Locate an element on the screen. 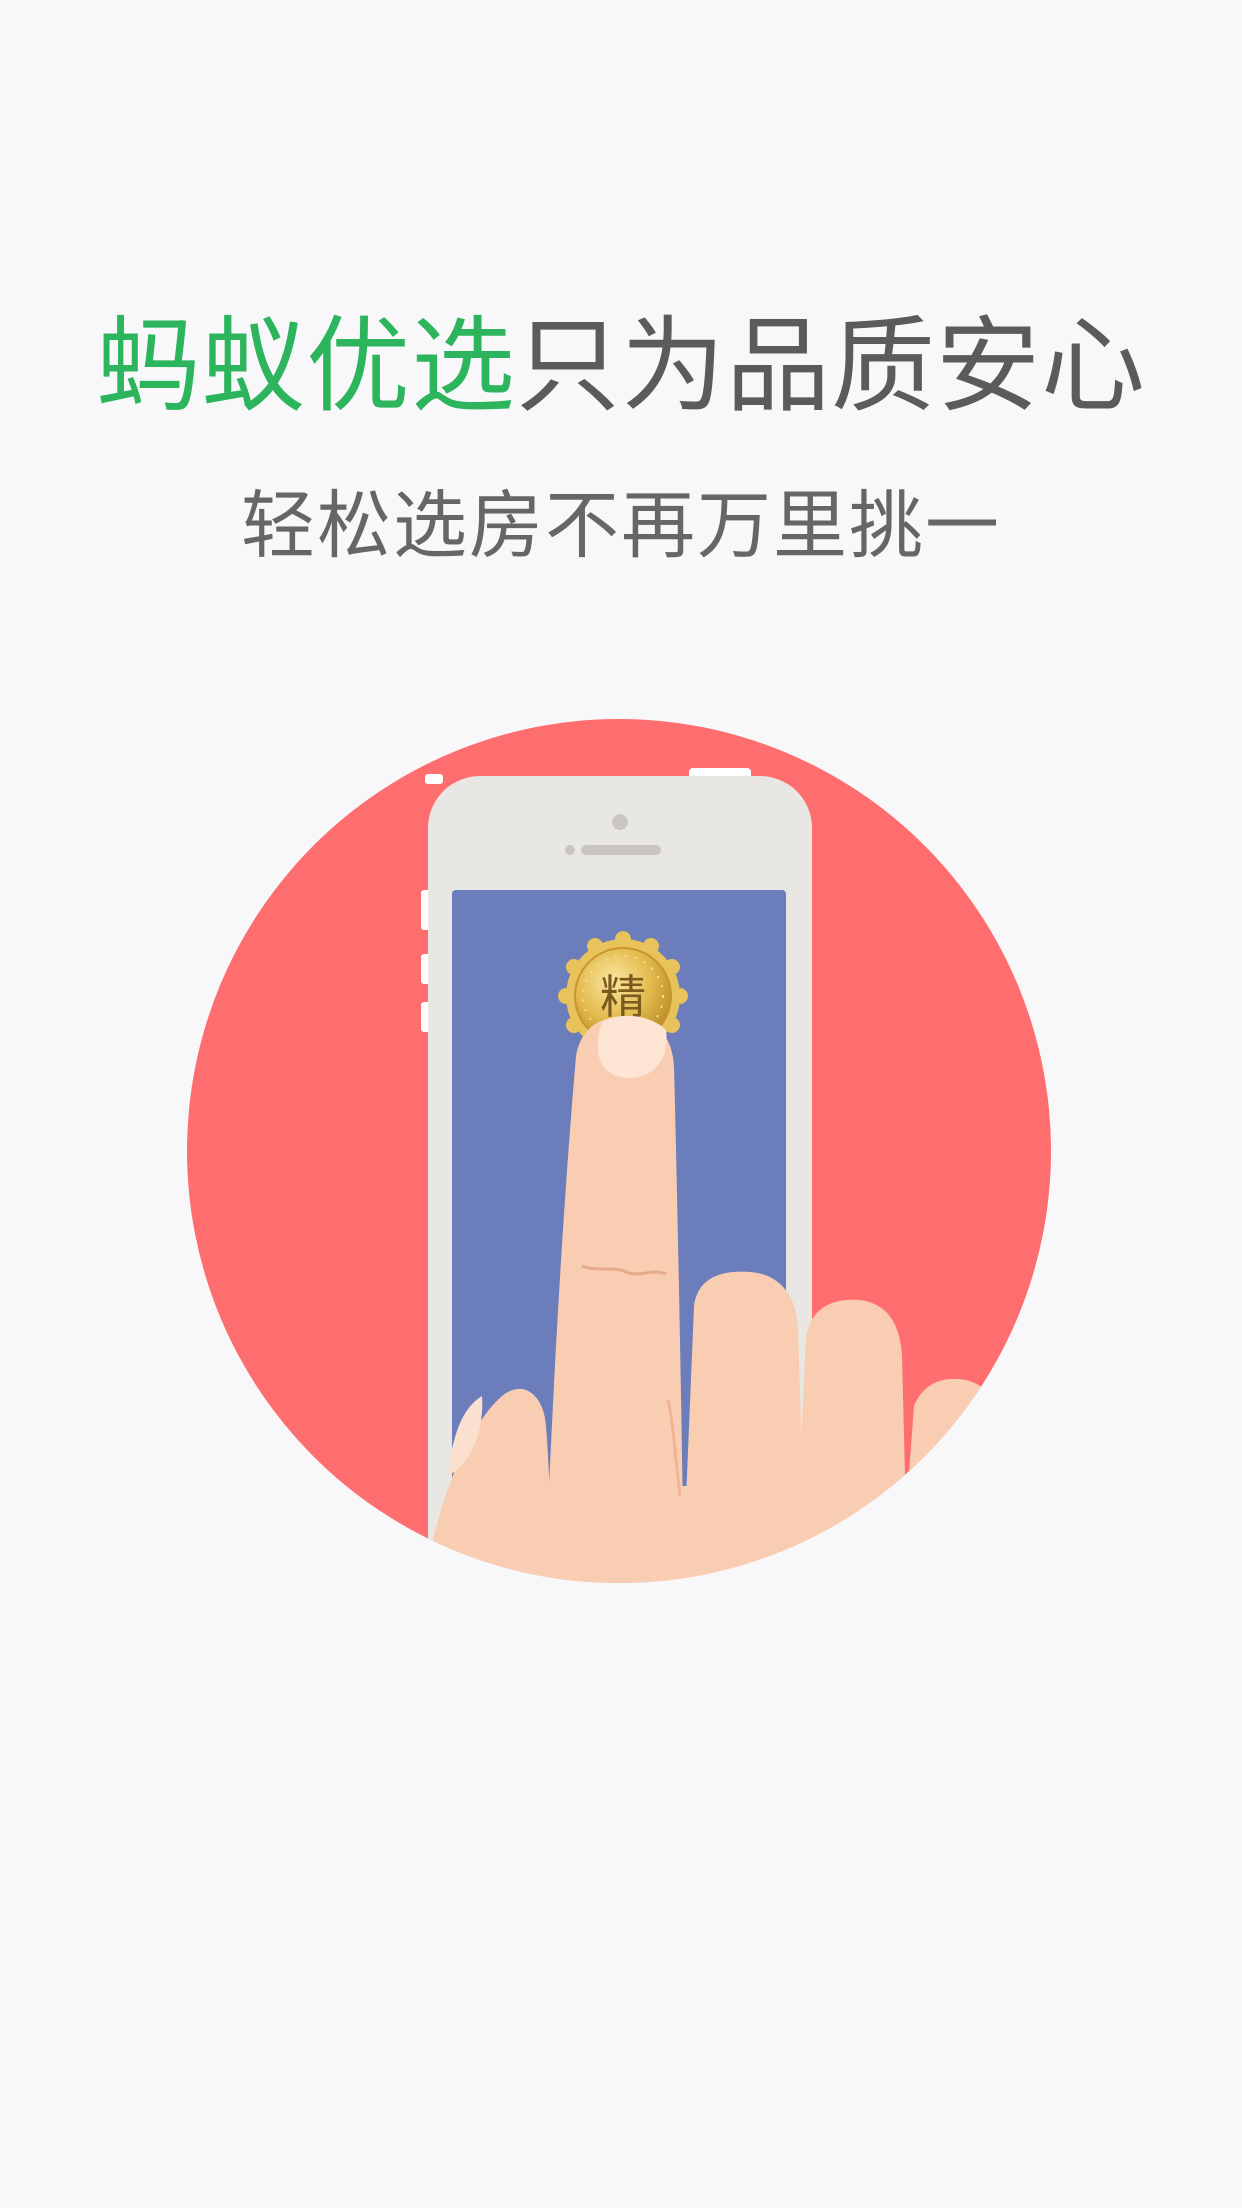 This screenshot has height=2208, width=1242. badge-character: 精 is located at coordinates (623, 997).